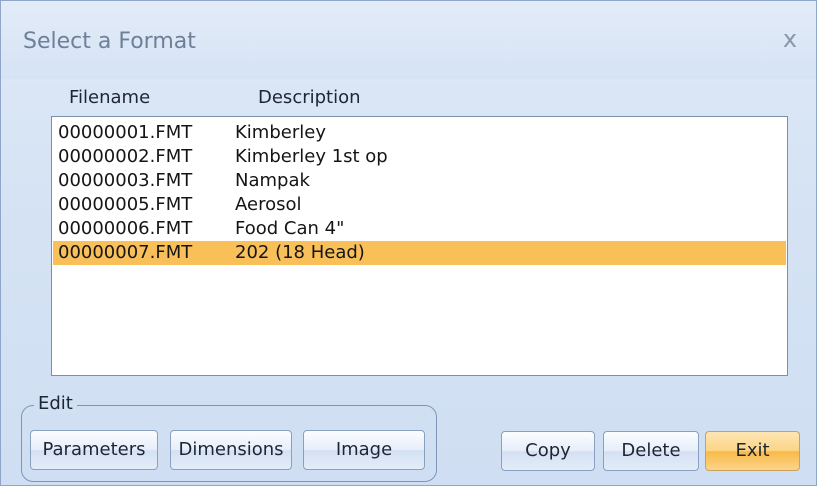 This screenshot has height=488, width=819. Describe the element at coordinates (364, 450) in the screenshot. I see `image-button: Image` at that location.